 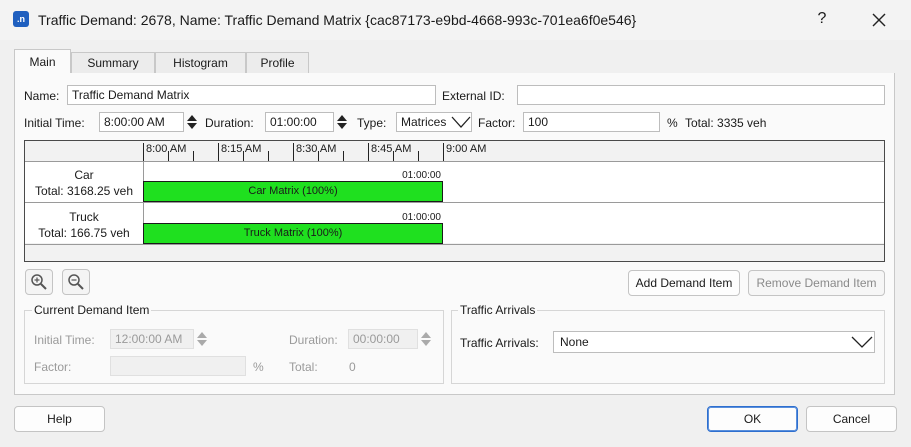 What do you see at coordinates (391, 149) in the screenshot?
I see `timeline-tick-label: 8:45 AM` at bounding box center [391, 149].